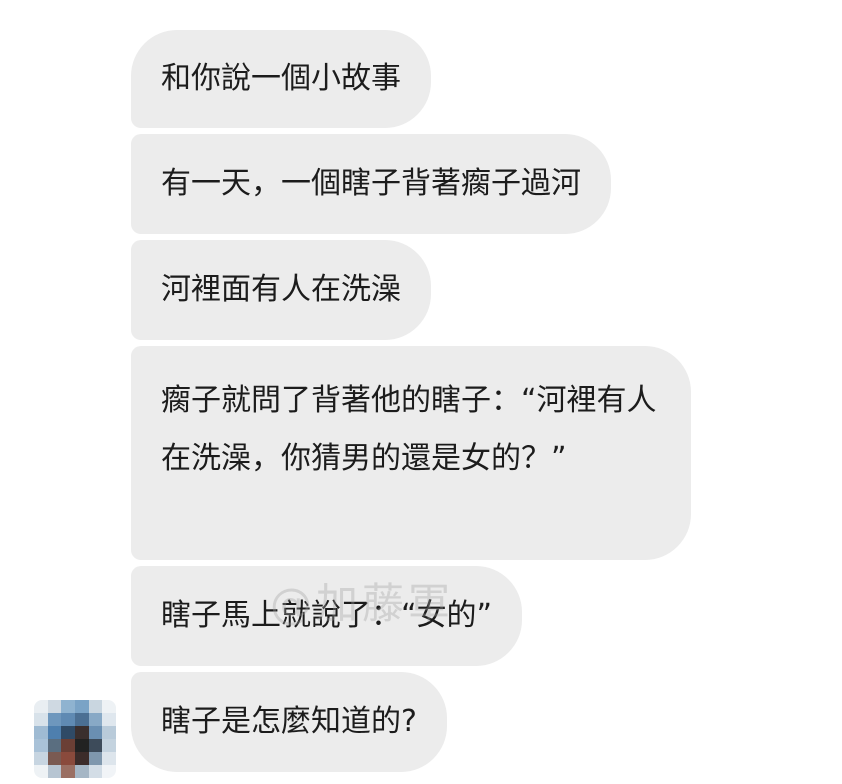 Image resolution: width=842 pixels, height=784 pixels. I want to click on avatar-icon, so click(75, 739).